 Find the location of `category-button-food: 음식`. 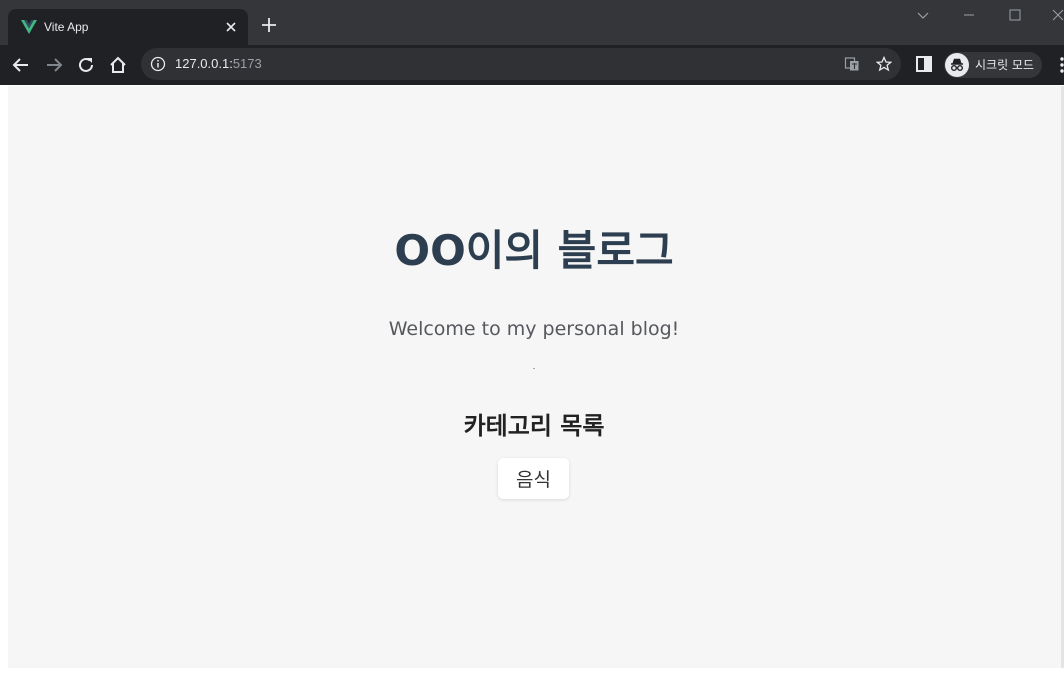

category-button-food: 음식 is located at coordinates (533, 478).